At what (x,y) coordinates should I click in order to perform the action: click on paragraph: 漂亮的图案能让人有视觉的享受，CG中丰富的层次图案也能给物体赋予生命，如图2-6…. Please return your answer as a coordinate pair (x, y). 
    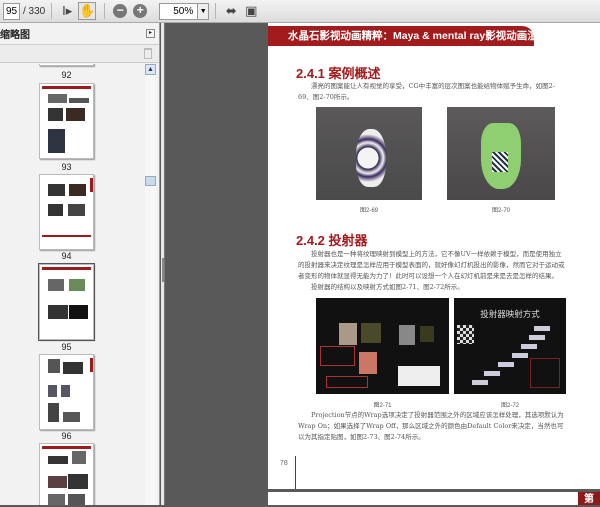
    Looking at the image, I should click on (426, 91).